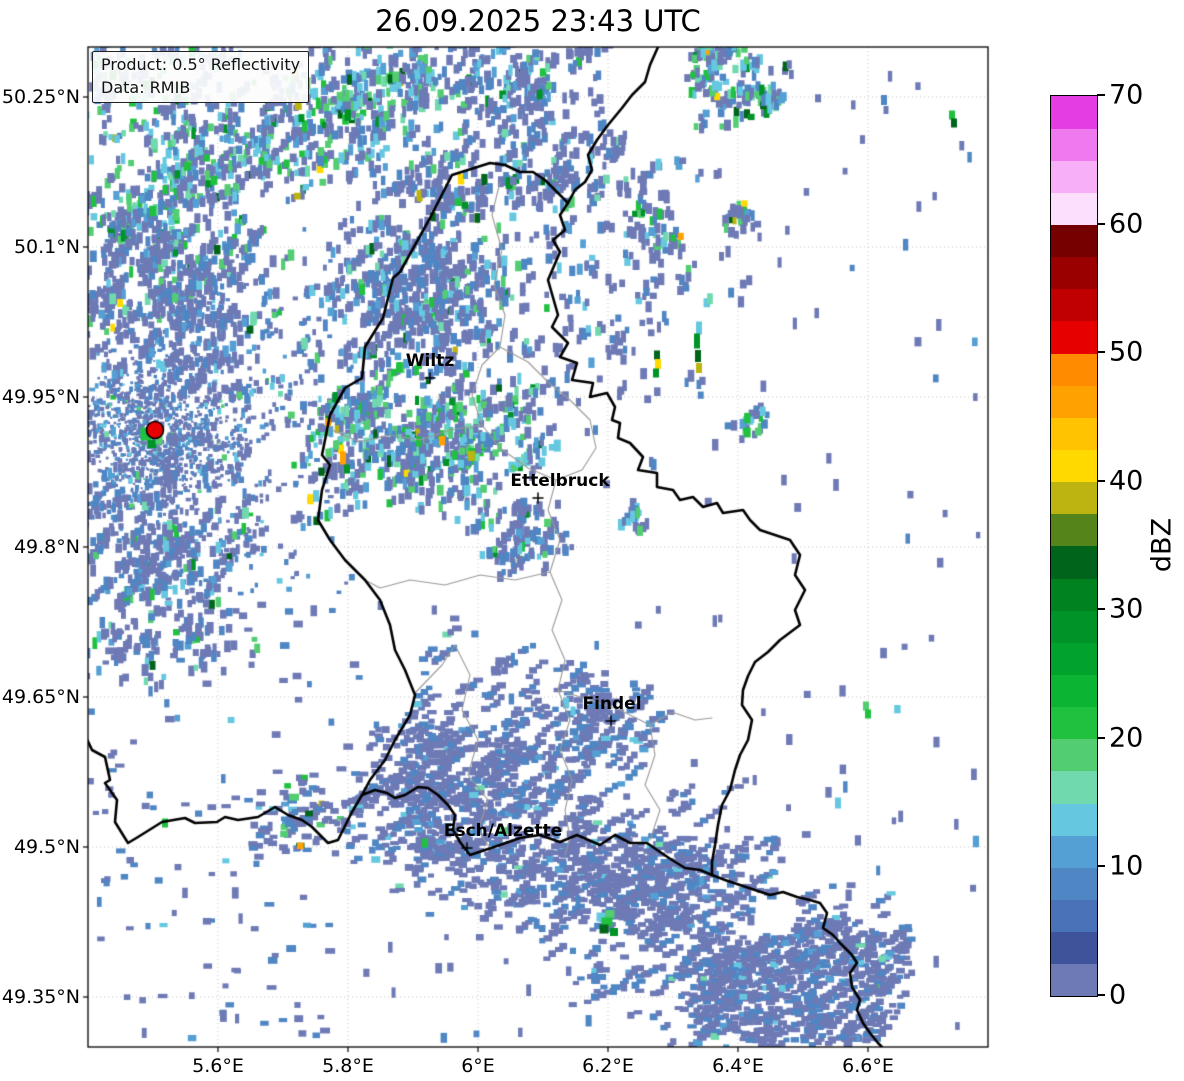  Describe the element at coordinates (201, 64) in the screenshot. I see `product-line: Product: 0.5° Reflectivity` at that location.